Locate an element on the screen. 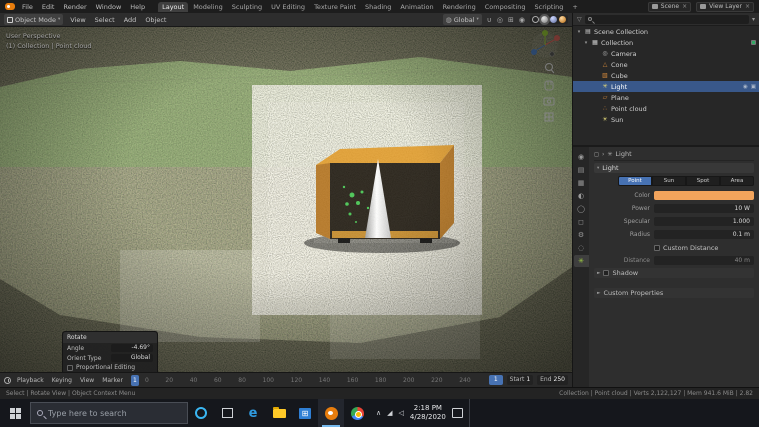 This screenshot has height=427, width=759. tab-object-data-properties: ✳ is located at coordinates (581, 261).